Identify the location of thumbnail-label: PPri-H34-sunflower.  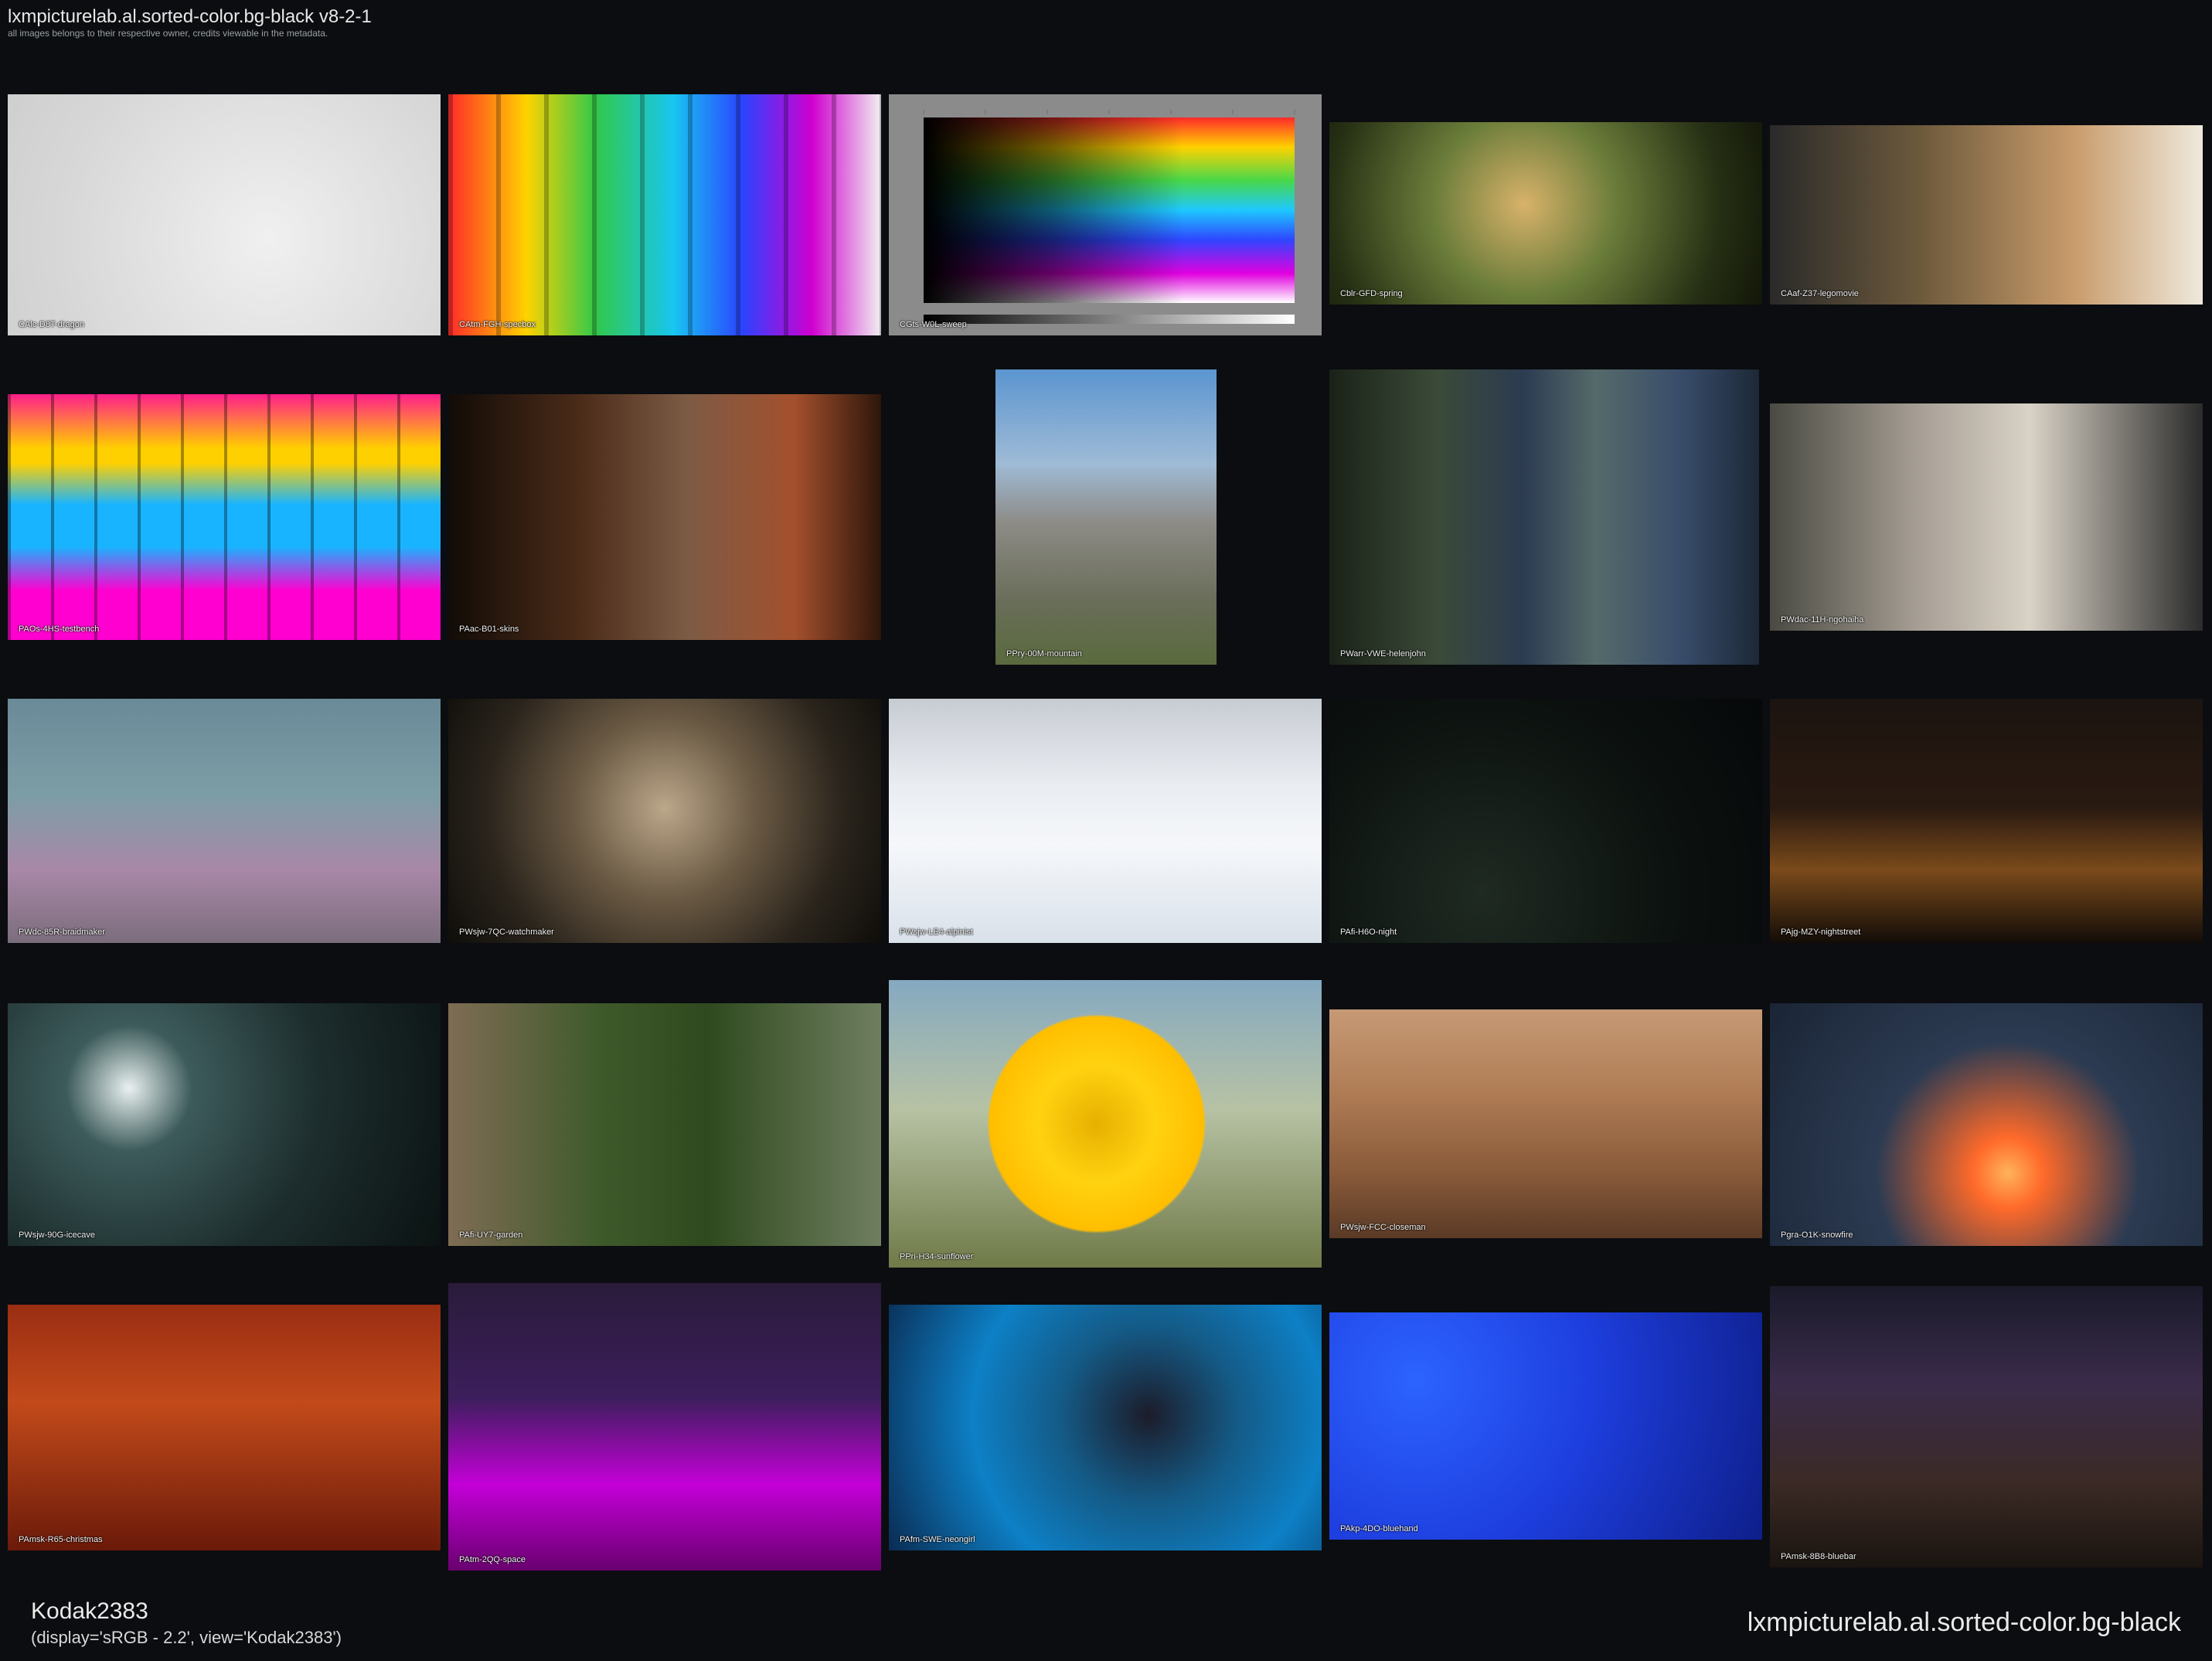
(937, 1257).